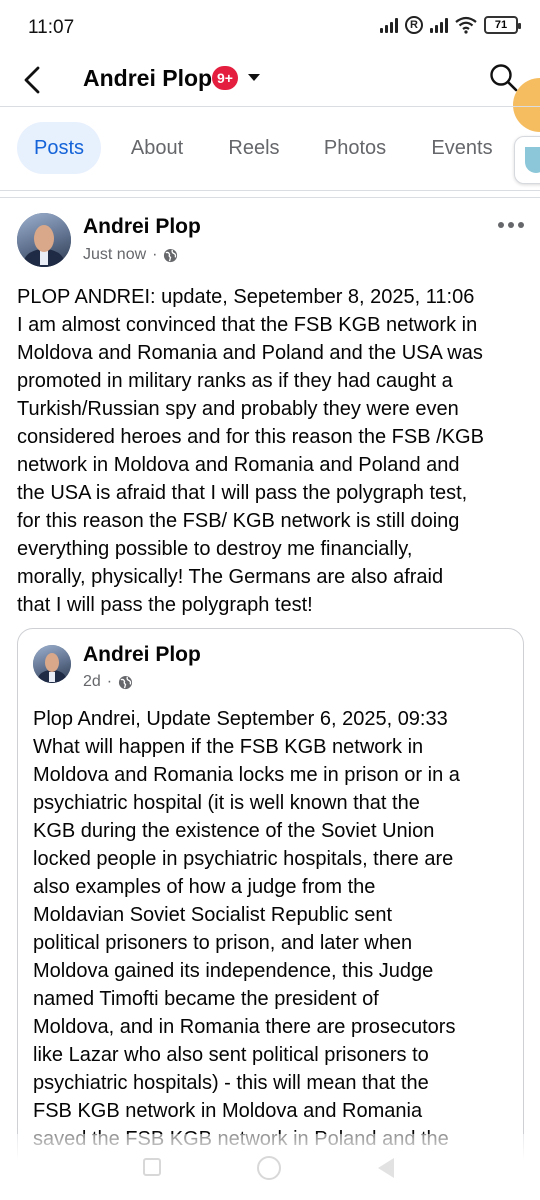  Describe the element at coordinates (504, 78) in the screenshot. I see `search-icon` at that location.